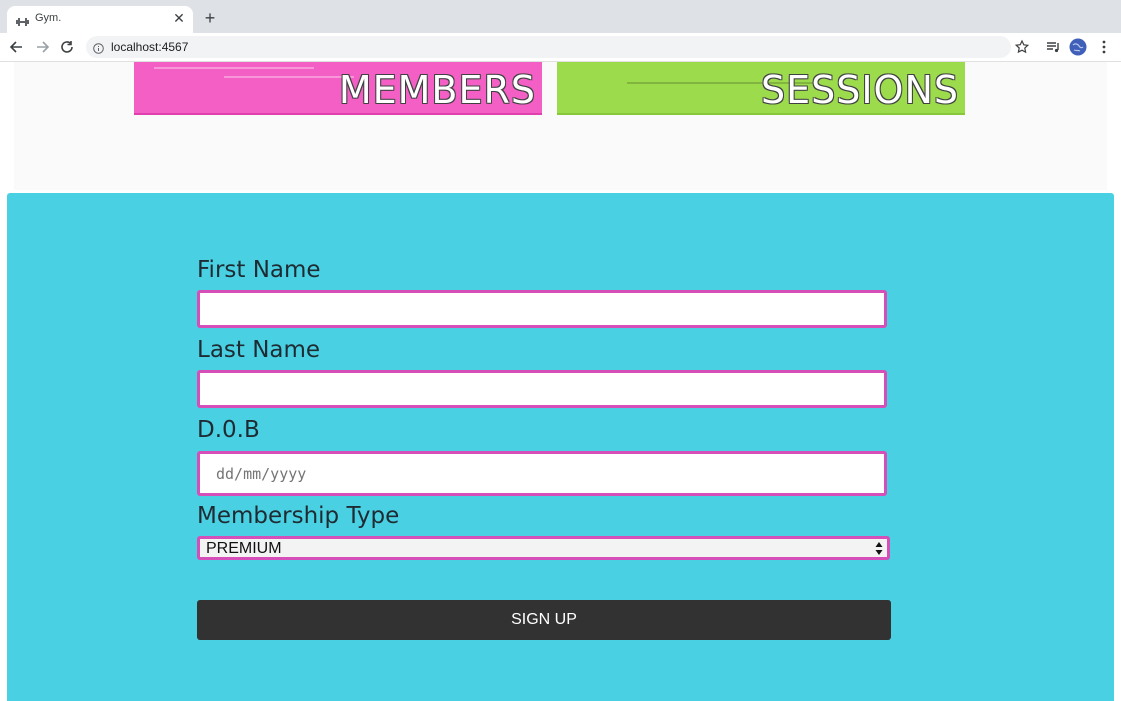  Describe the element at coordinates (22, 20) in the screenshot. I see `dumbbell-icon` at that location.